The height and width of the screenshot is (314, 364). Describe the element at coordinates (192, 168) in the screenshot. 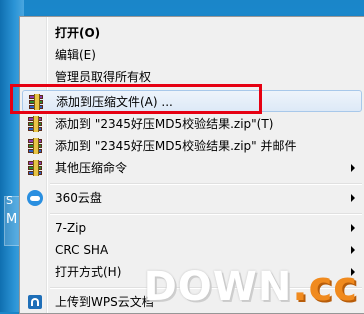

I see `menu-item-other-compress-commands: 其他压缩命令` at that location.